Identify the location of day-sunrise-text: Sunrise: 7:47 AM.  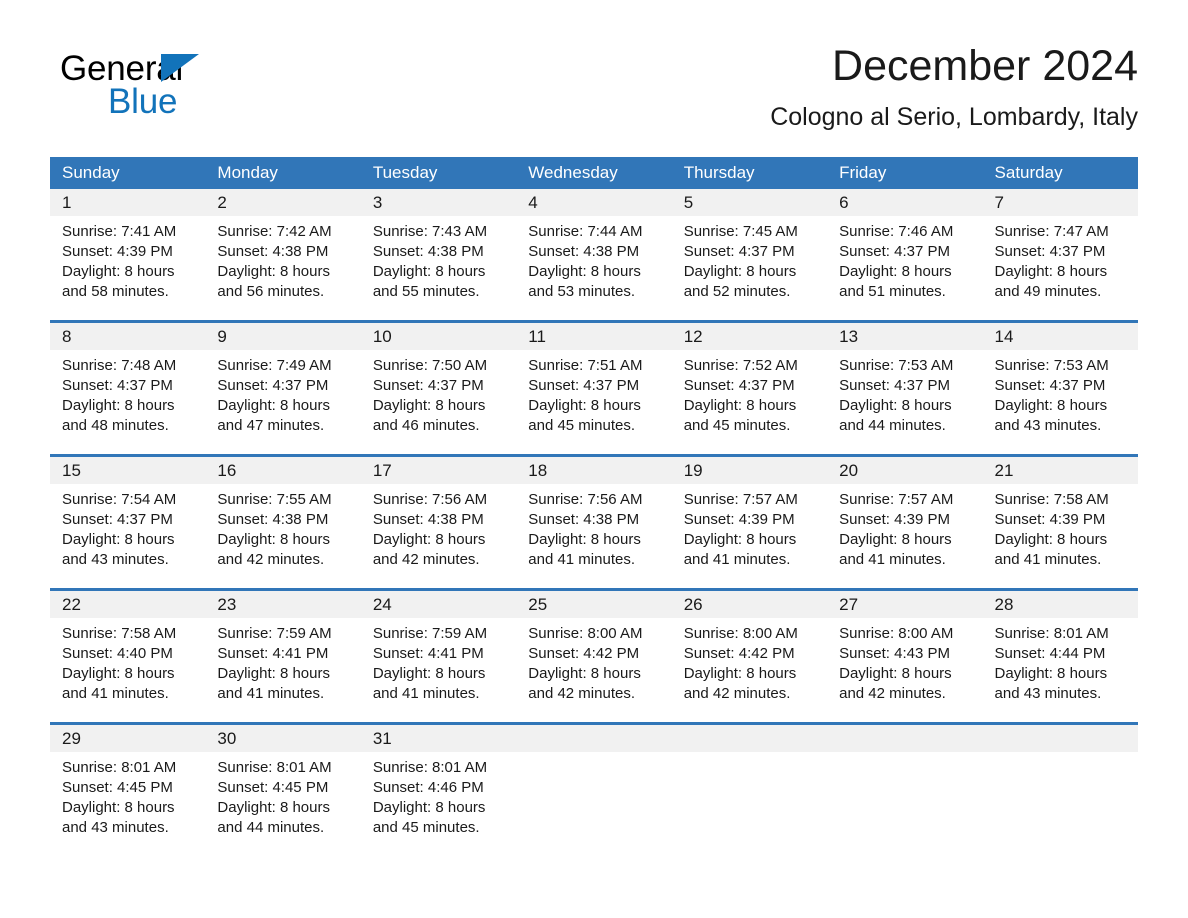
(1051, 231).